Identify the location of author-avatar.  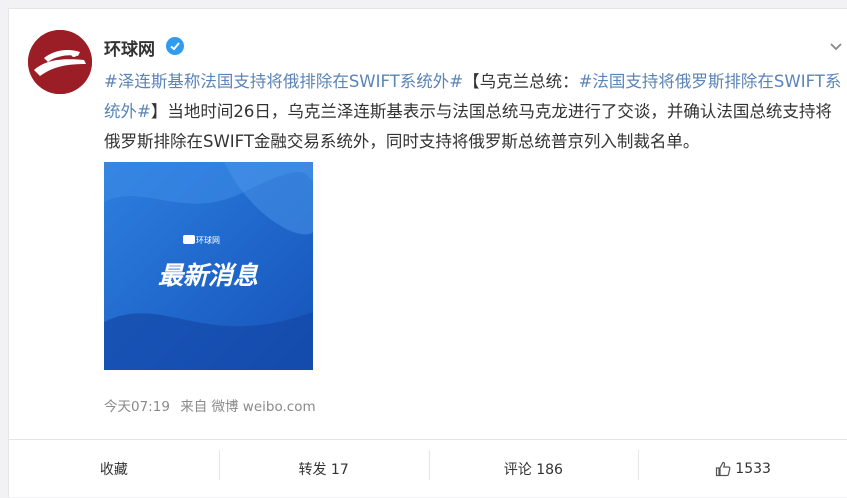
(60, 62).